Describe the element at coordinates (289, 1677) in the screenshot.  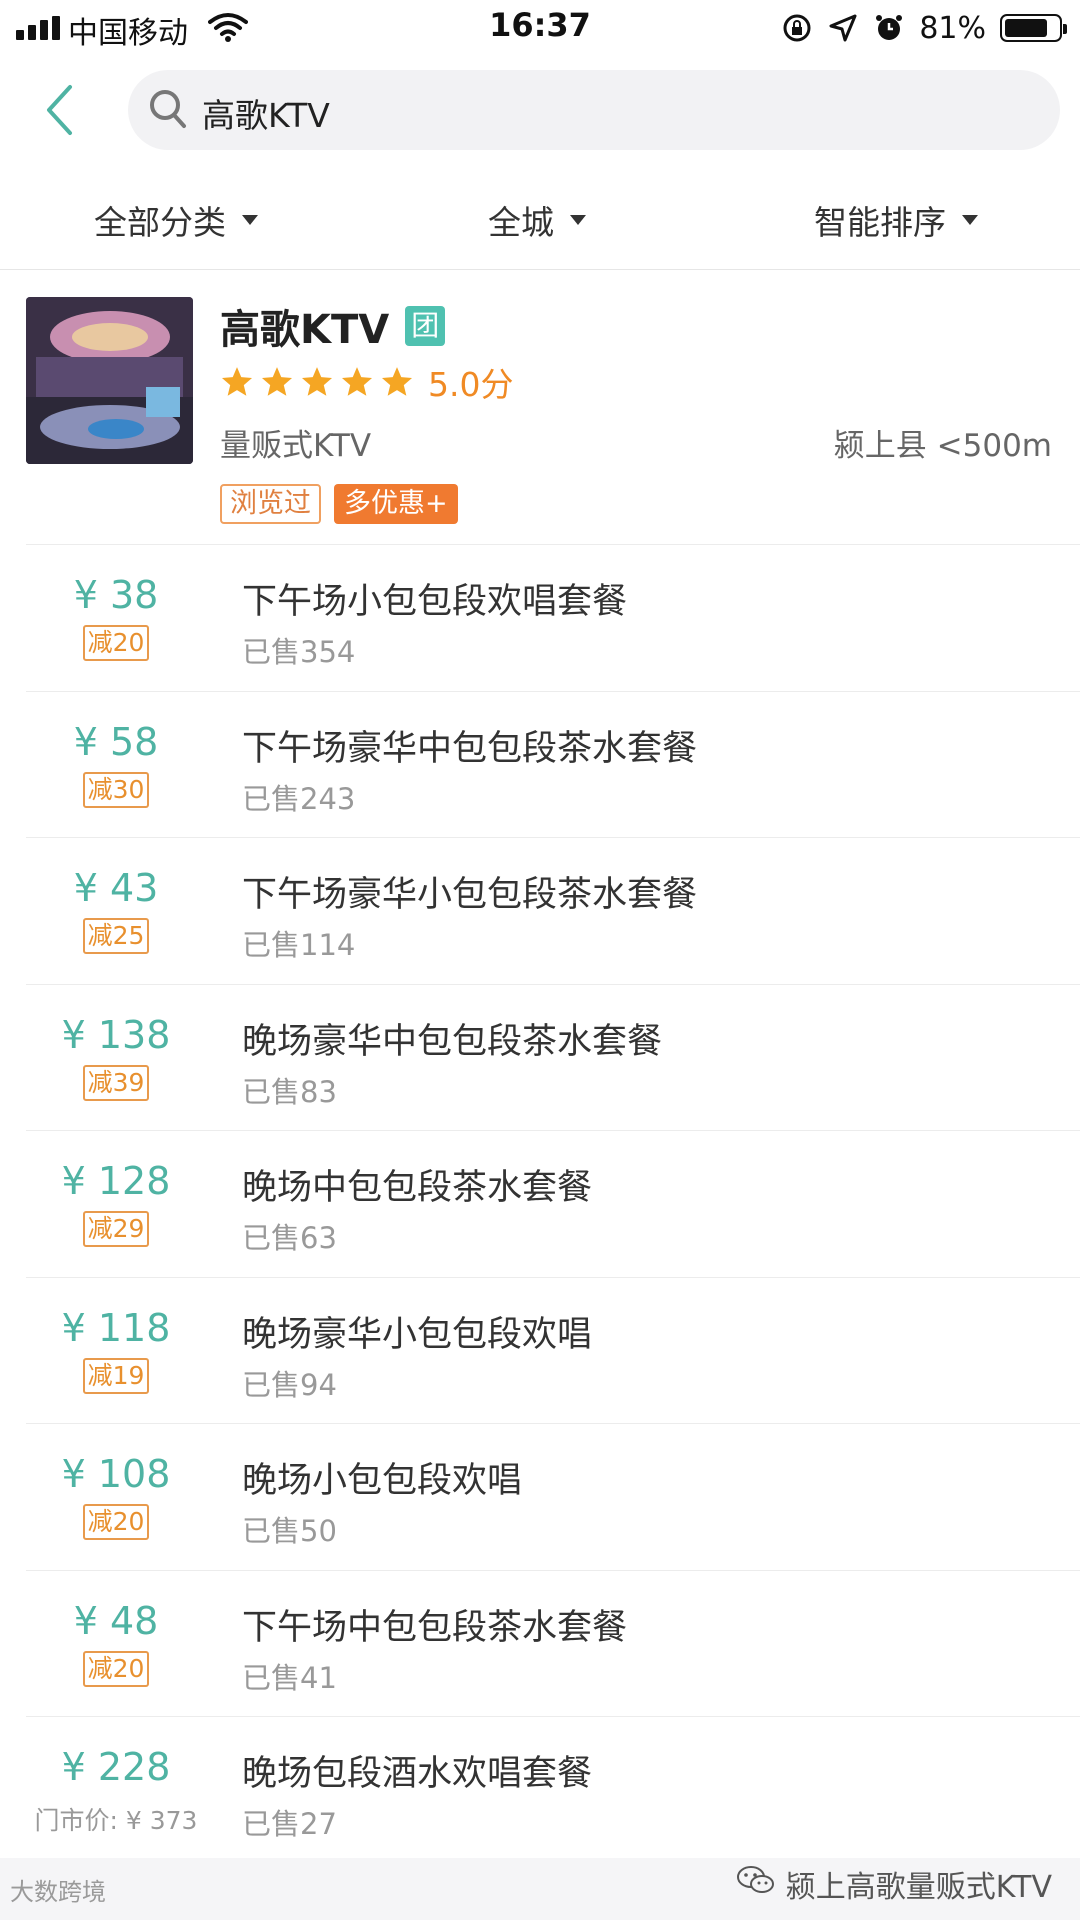
I see `deal-sold-count: 已售41` at that location.